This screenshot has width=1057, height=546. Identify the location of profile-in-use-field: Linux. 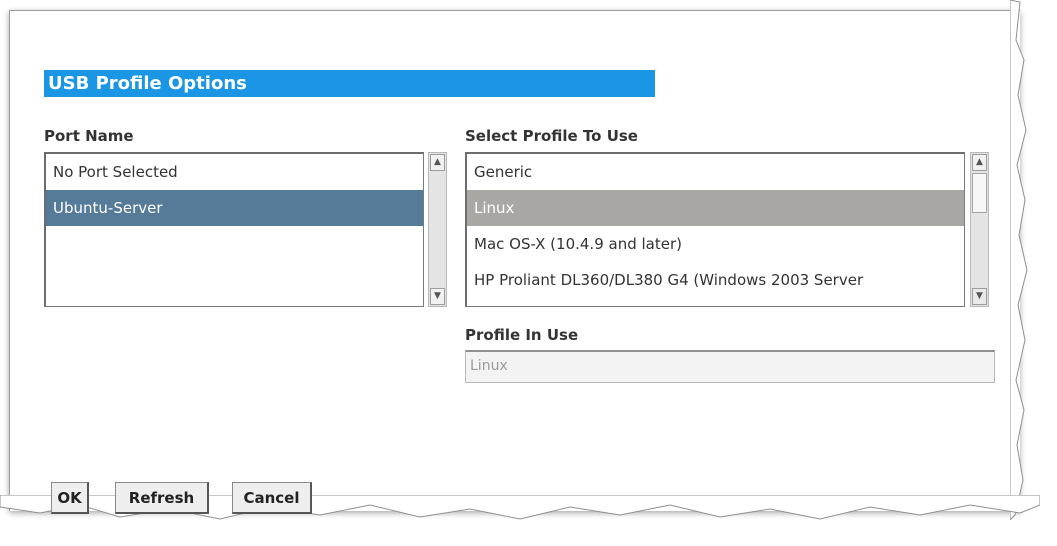
(730, 366).